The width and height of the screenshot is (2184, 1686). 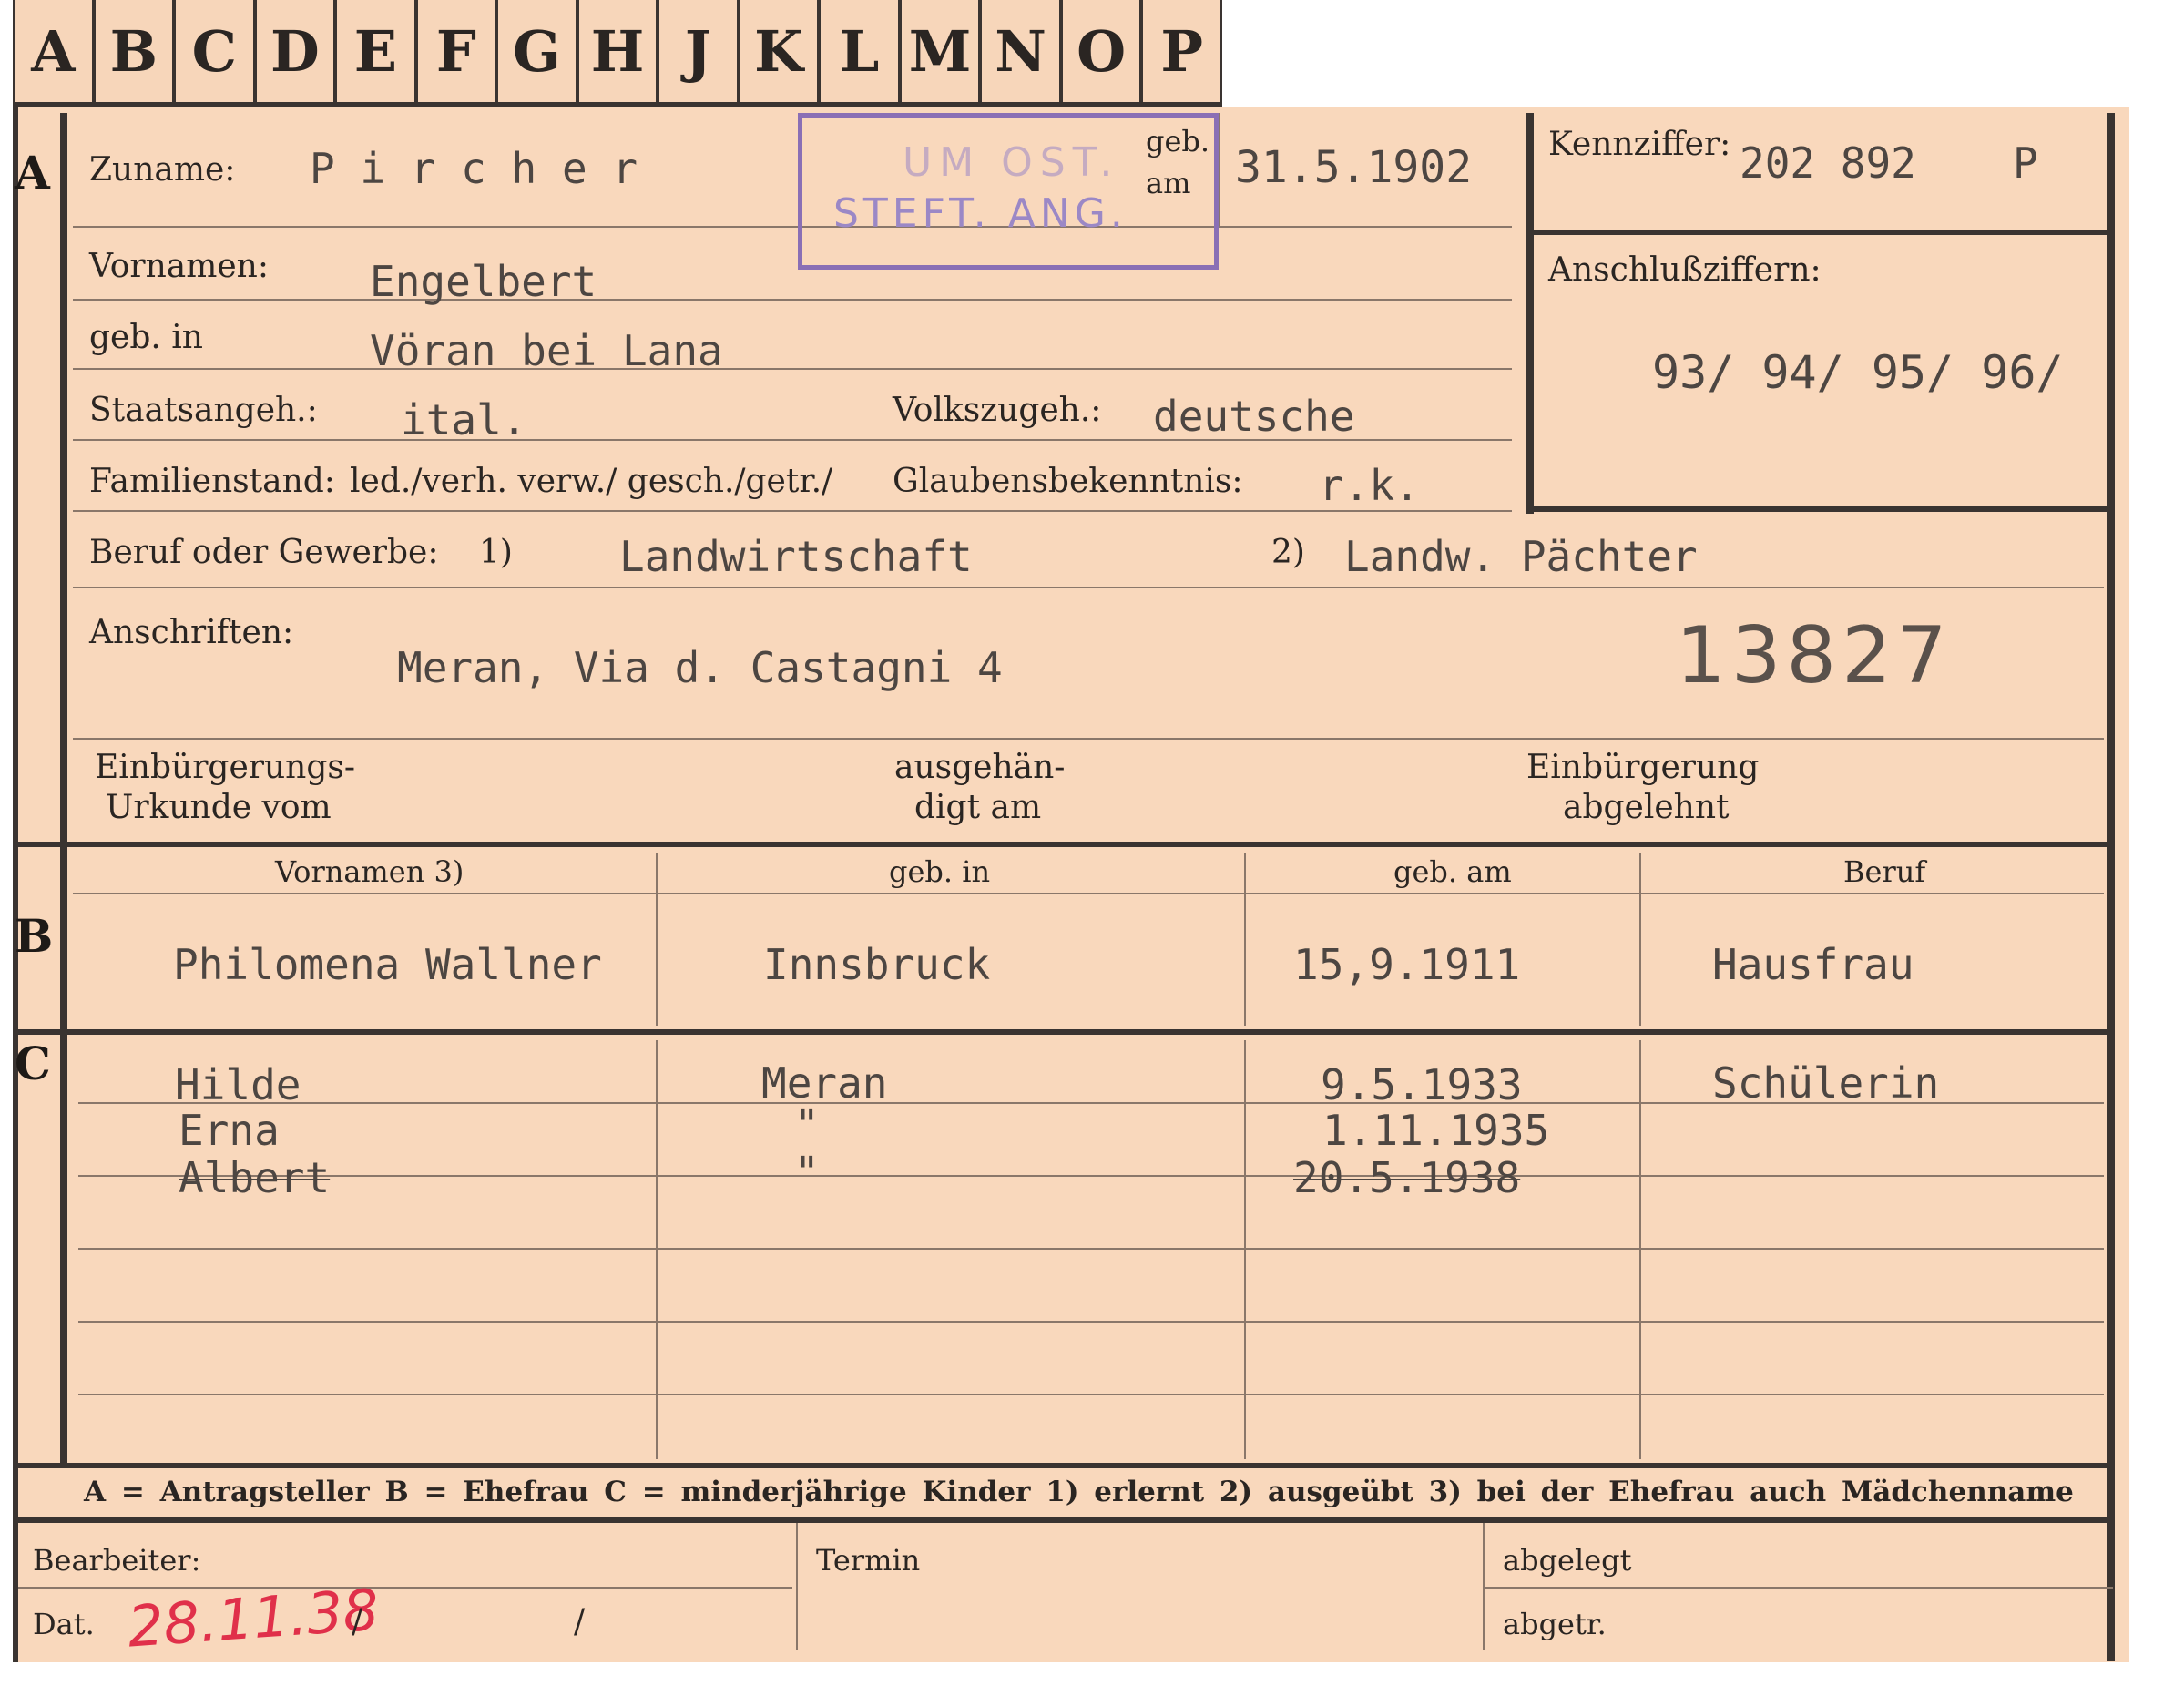 What do you see at coordinates (238, 1084) in the screenshot?
I see `child-1-name: Hilde` at bounding box center [238, 1084].